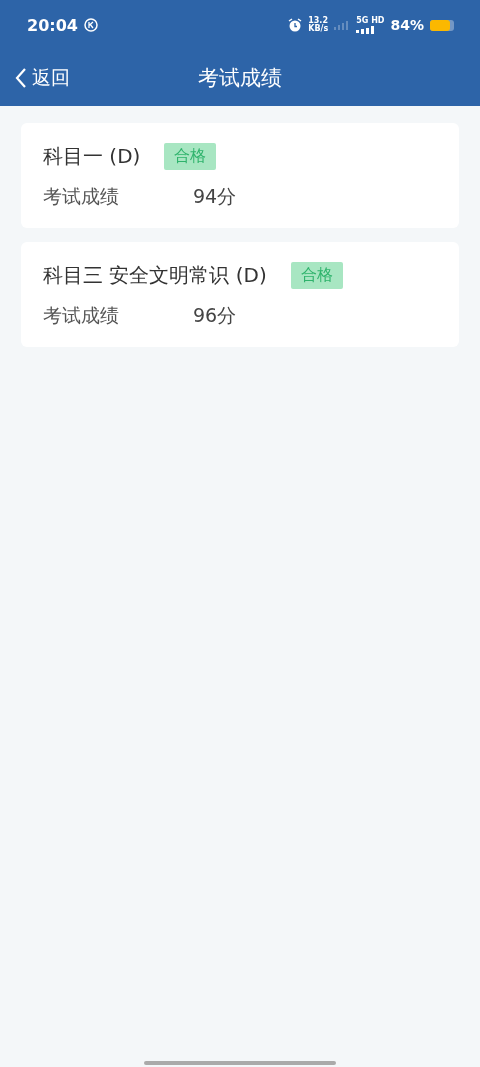 The height and width of the screenshot is (1067, 480). Describe the element at coordinates (407, 25) in the screenshot. I see `battery-percent: 84%` at that location.